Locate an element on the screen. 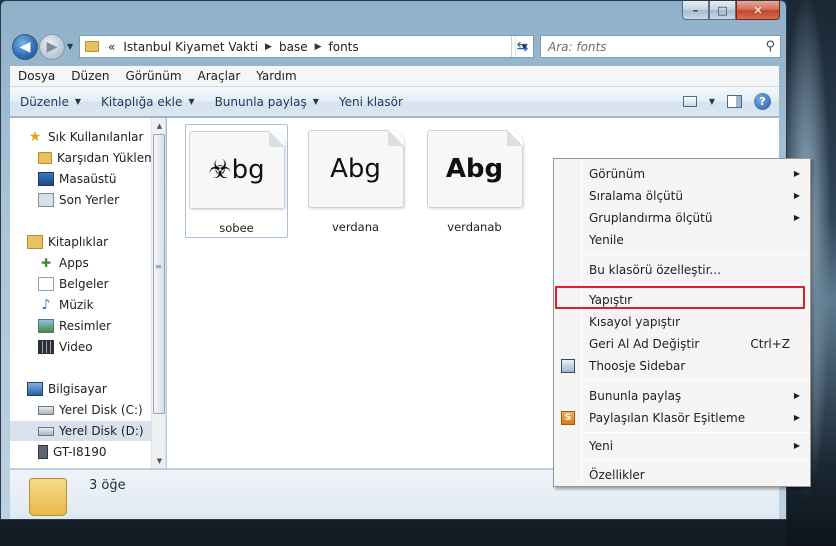  menu-file: Dosya is located at coordinates (36, 76).